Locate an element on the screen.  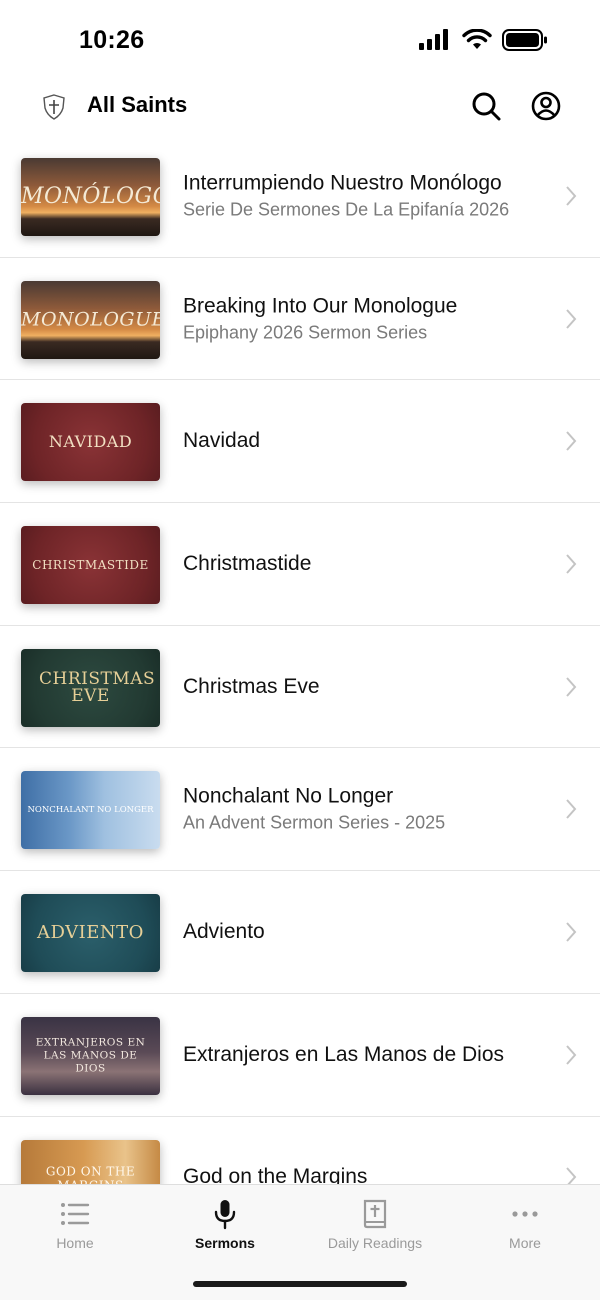
search-icon is located at coordinates (486, 106).